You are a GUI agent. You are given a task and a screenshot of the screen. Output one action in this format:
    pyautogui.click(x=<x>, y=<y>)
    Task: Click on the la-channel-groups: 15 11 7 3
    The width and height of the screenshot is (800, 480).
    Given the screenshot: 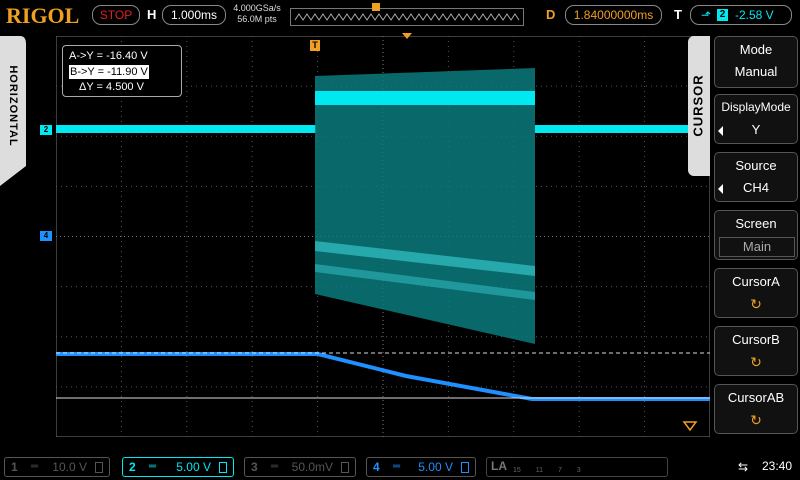 What is the action you would take?
    pyautogui.click(x=547, y=470)
    